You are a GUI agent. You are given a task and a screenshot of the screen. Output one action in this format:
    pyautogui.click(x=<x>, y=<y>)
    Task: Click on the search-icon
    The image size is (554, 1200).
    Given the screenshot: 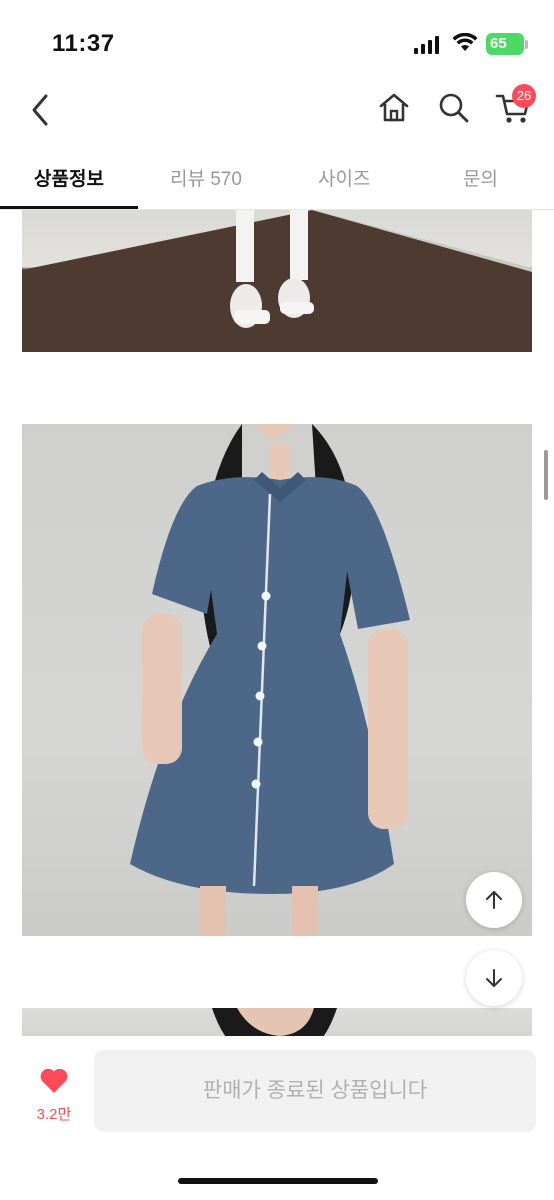 What is the action you would take?
    pyautogui.click(x=454, y=108)
    